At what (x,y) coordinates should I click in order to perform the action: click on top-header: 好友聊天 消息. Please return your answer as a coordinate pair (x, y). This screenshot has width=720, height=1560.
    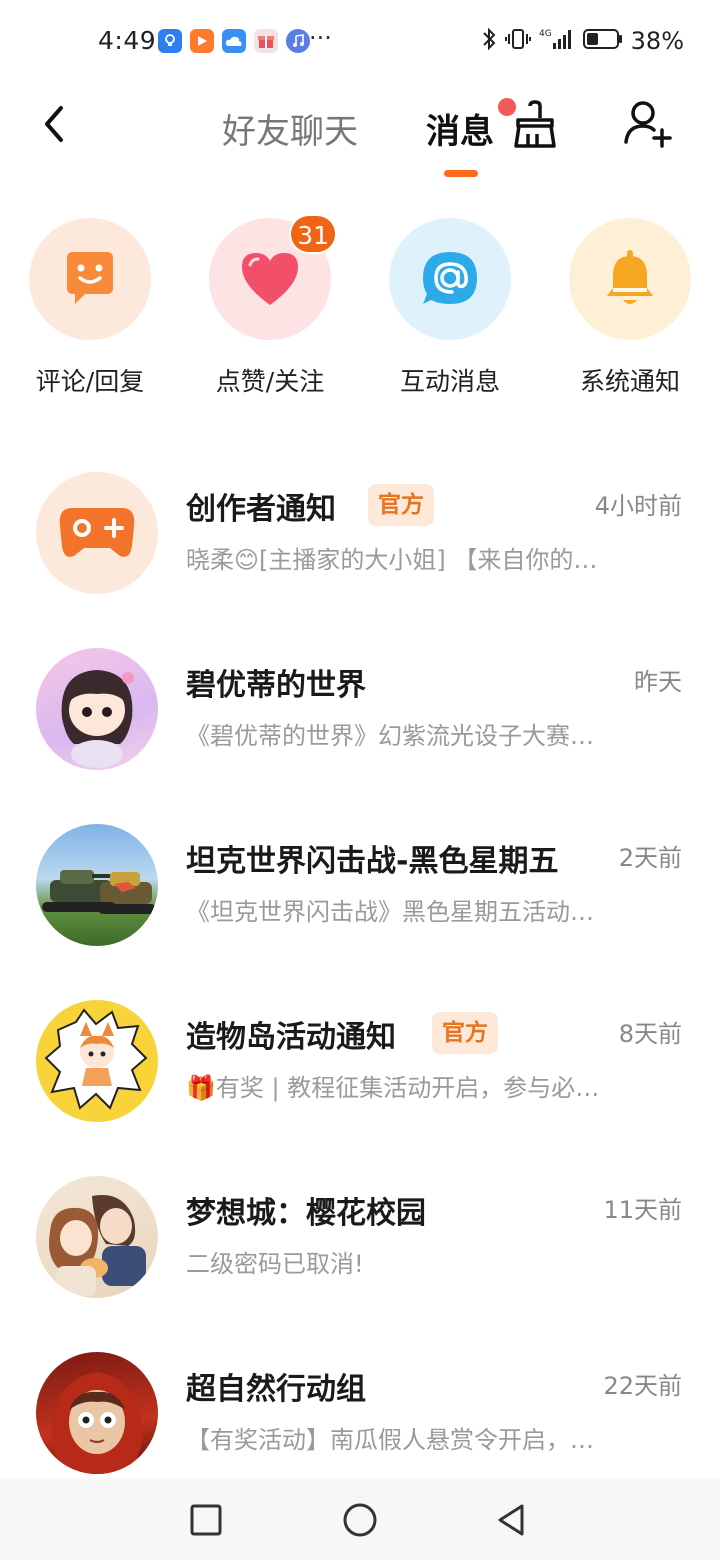
    Looking at the image, I should click on (360, 139).